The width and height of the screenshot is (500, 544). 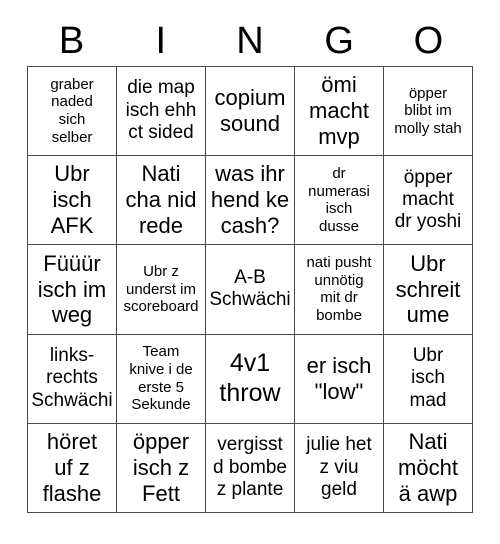 I want to click on bingo-cell: Ubr isch mad, so click(x=428, y=379).